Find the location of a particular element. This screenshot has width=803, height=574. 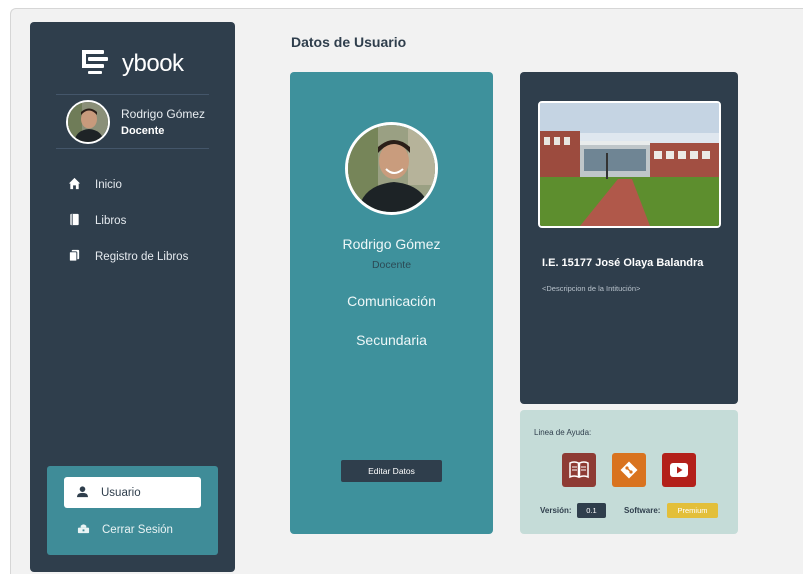

sidebar-user-name: Rodrigo Gómez is located at coordinates (163, 114).